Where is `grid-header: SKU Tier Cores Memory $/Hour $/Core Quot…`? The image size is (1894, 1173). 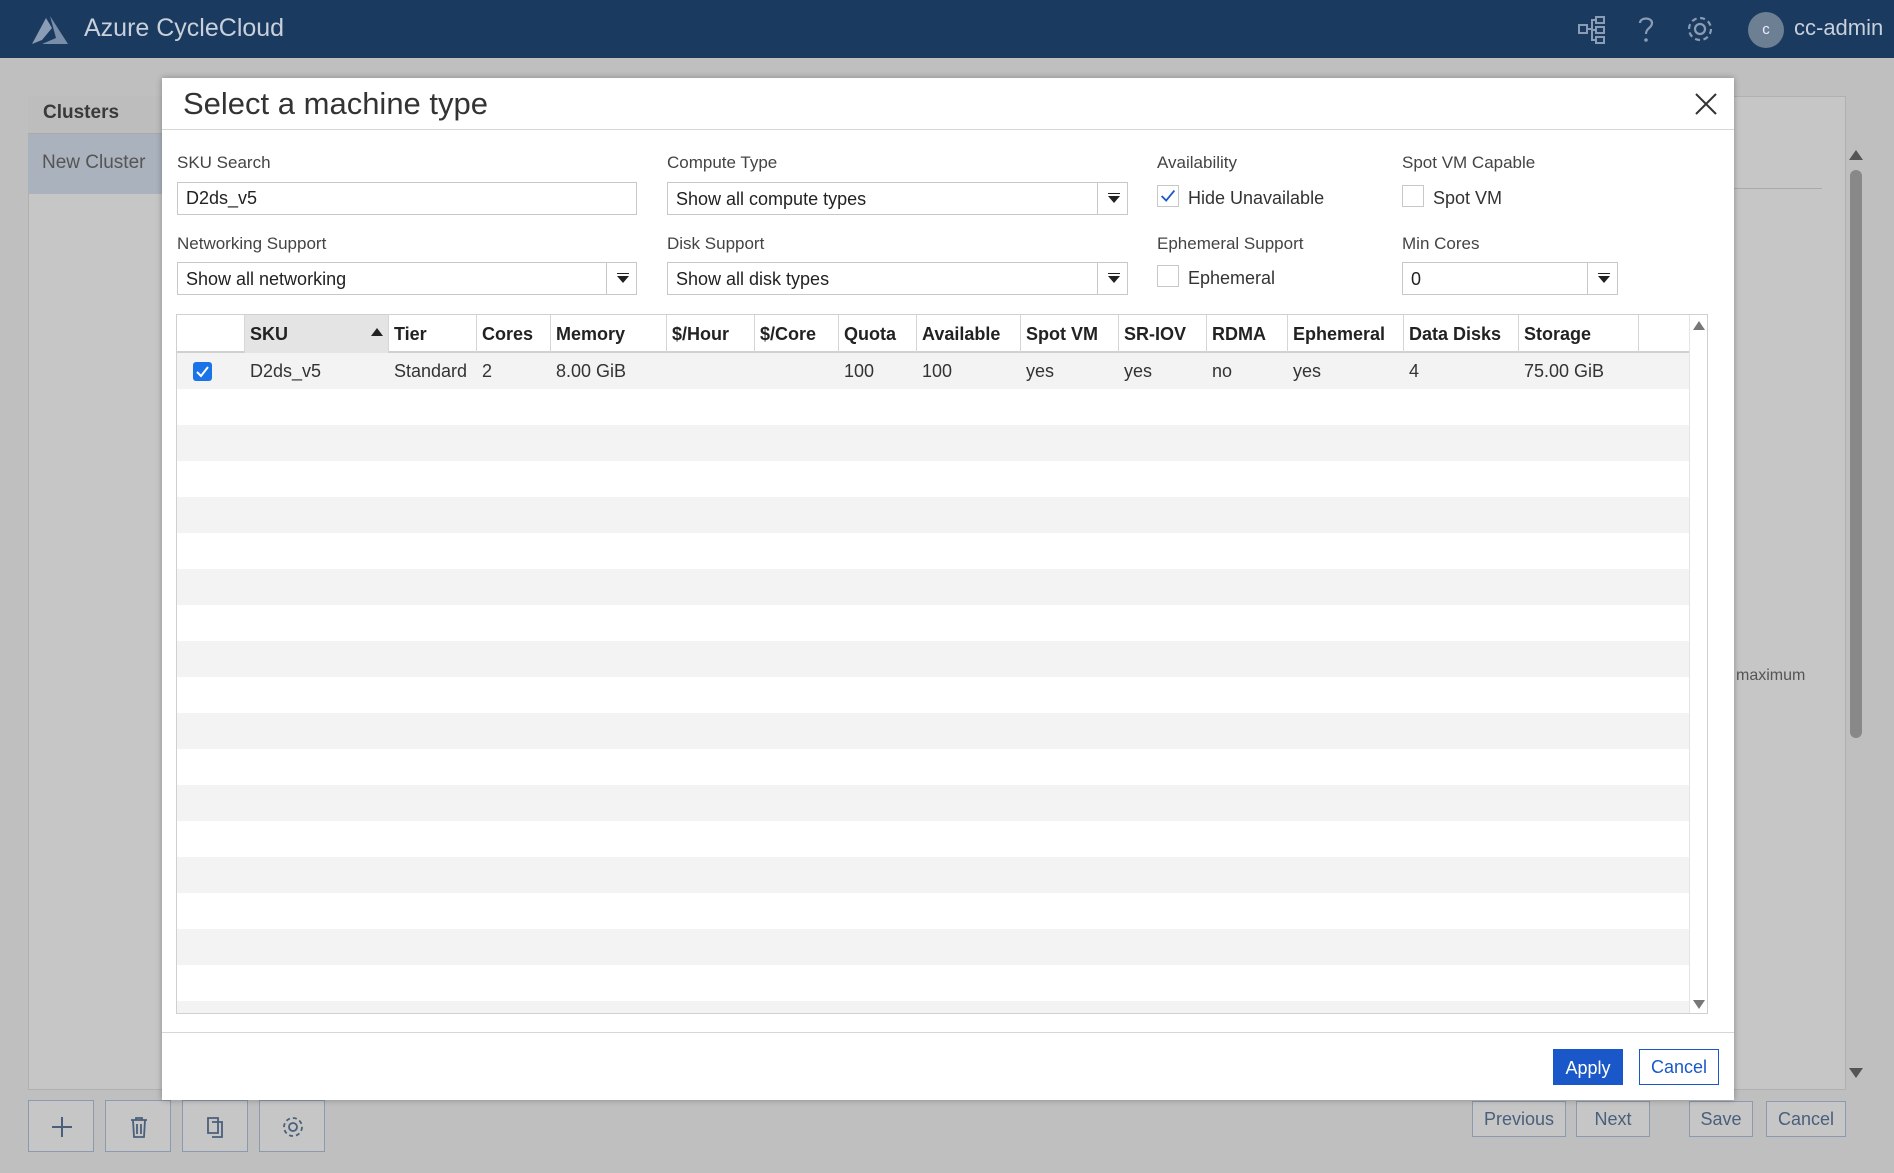
grid-header: SKU Tier Cores Memory $/Hour $/Core Quot… is located at coordinates (933, 334).